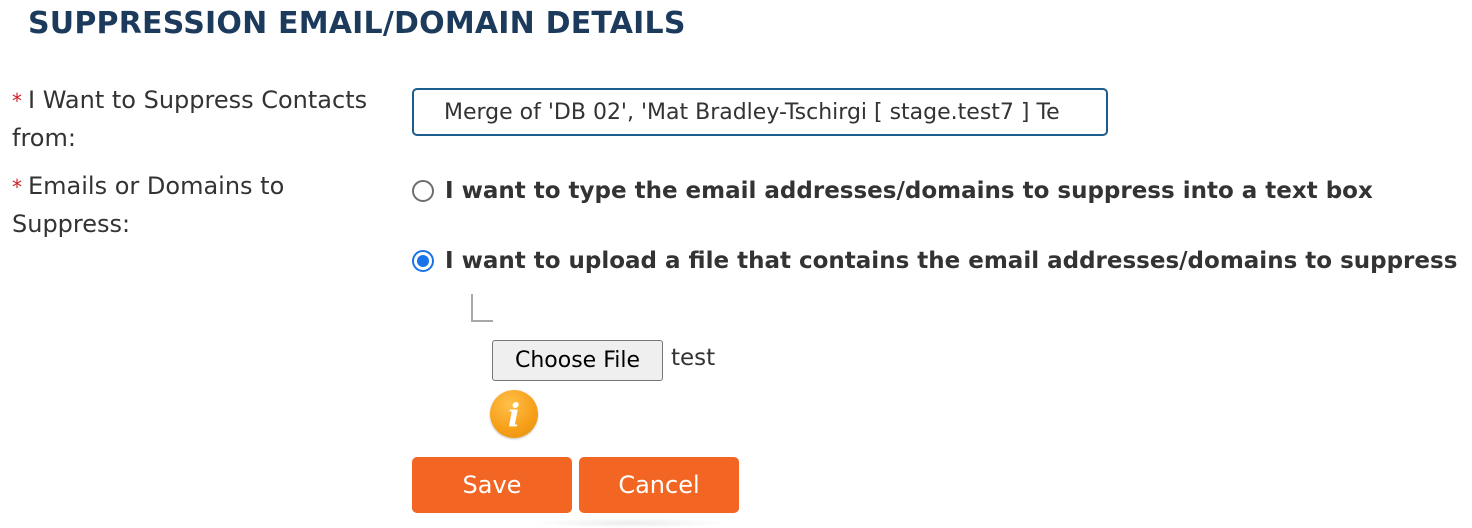 This screenshot has height=528, width=1472. I want to click on radio-button-upload-file, so click(423, 261).